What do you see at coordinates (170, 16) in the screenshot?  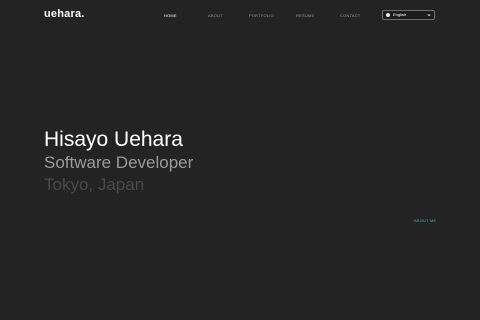 I see `nav-home-link: HOME` at bounding box center [170, 16].